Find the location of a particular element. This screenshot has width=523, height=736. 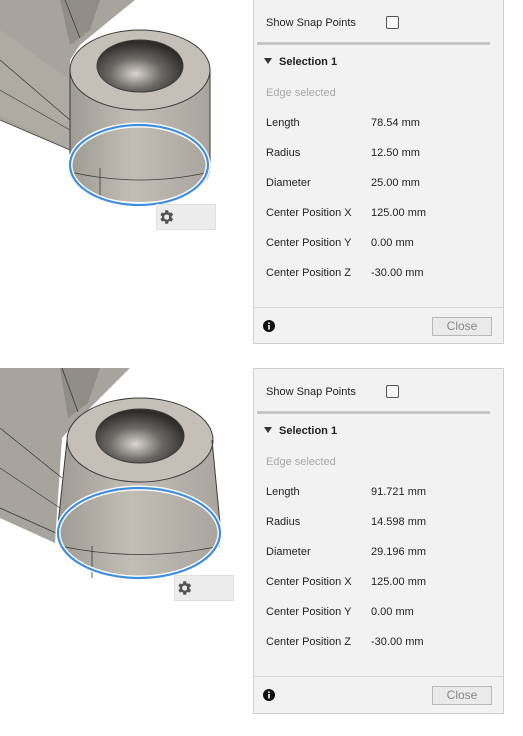

prop-row-diameter: Diameter 25.00 mm is located at coordinates (378, 185).